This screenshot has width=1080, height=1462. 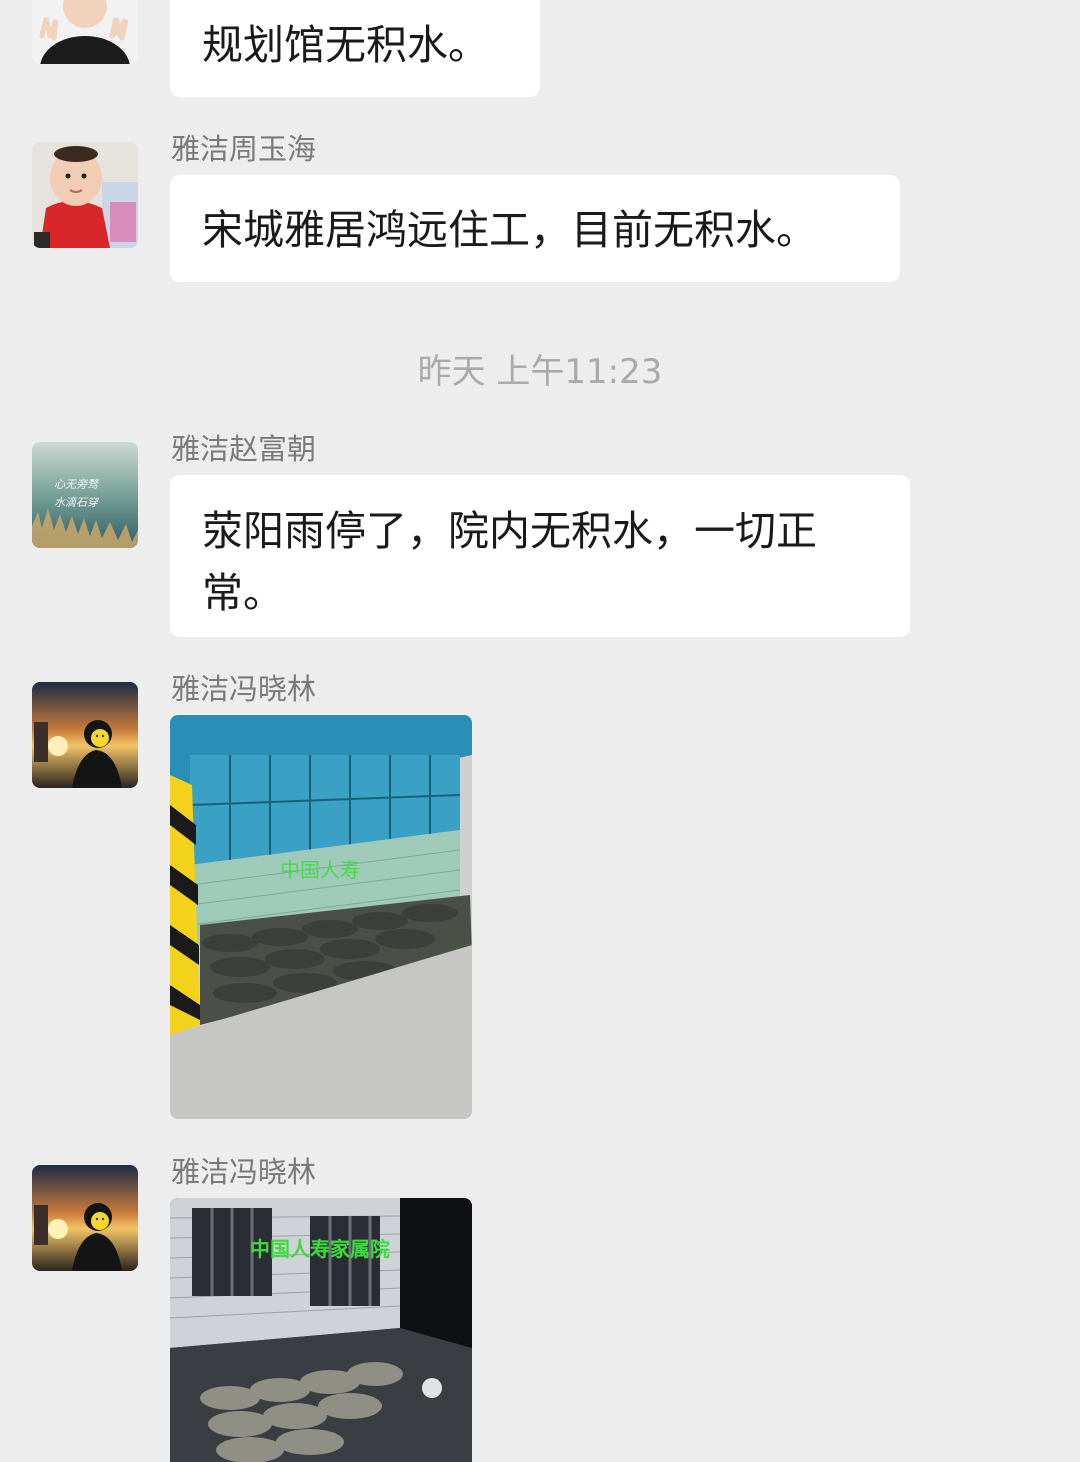 What do you see at coordinates (77, 502) in the screenshot?
I see `svg-text: 水滴石穿` at bounding box center [77, 502].